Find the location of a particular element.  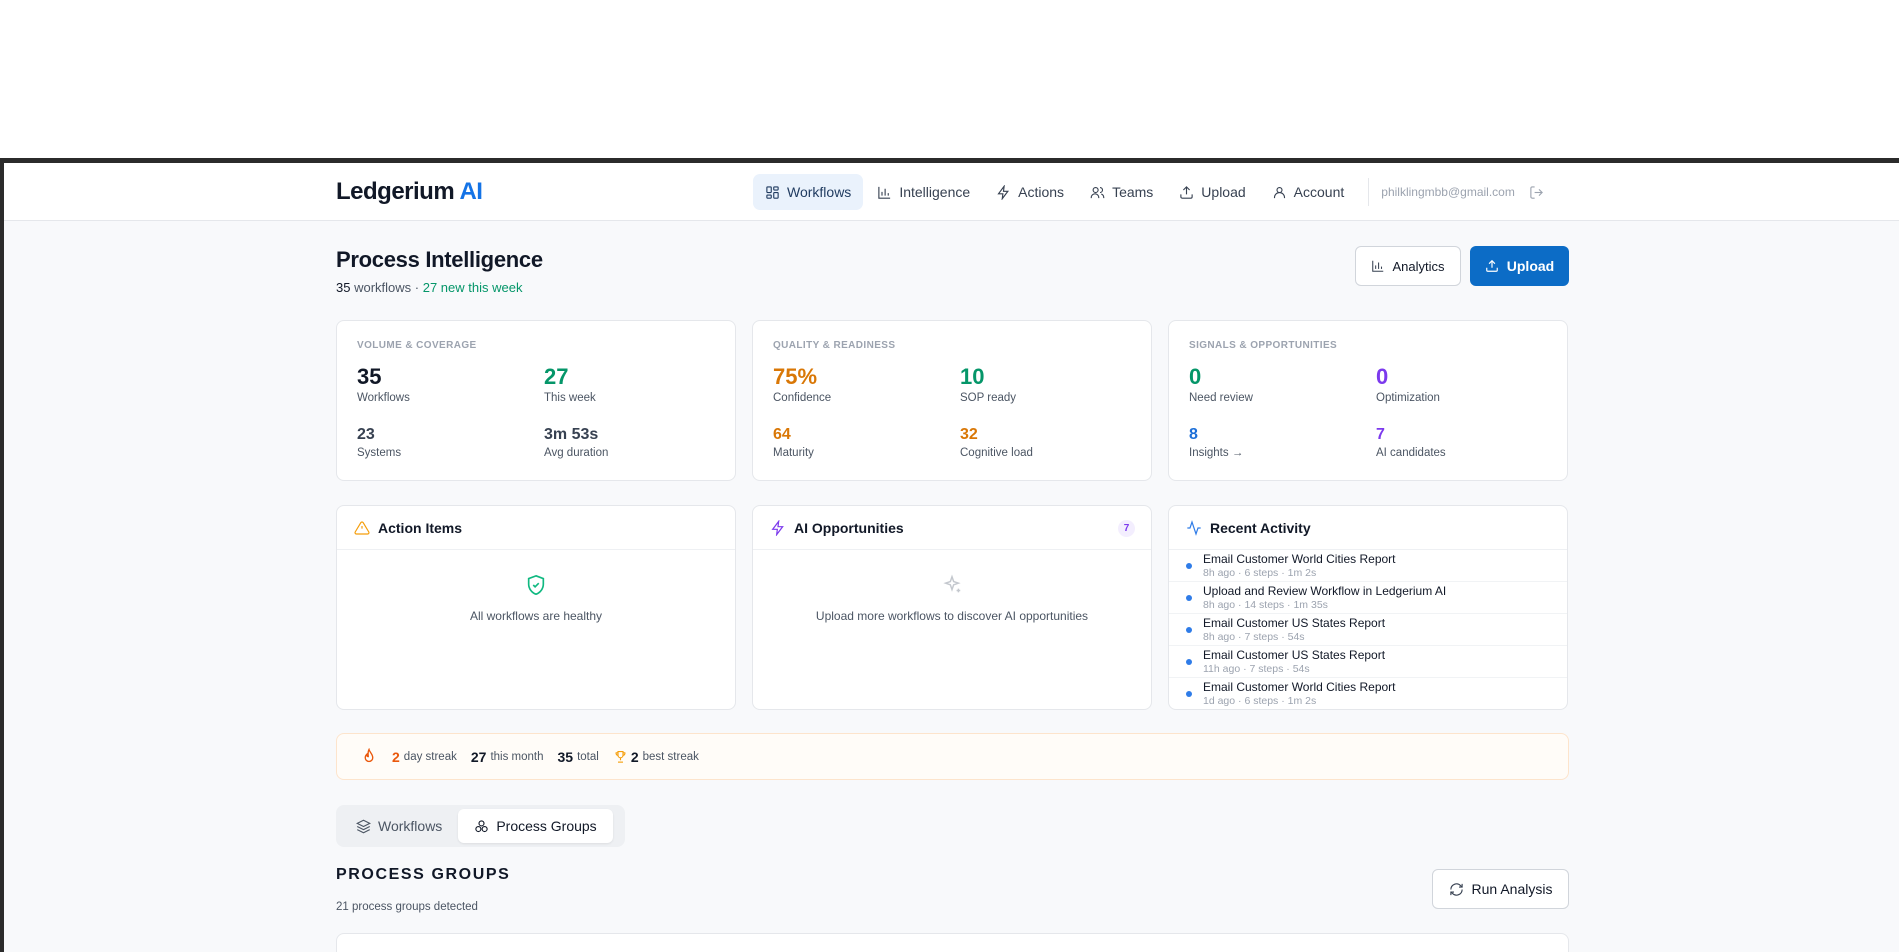

nav-workflows: Workflows is located at coordinates (808, 192).